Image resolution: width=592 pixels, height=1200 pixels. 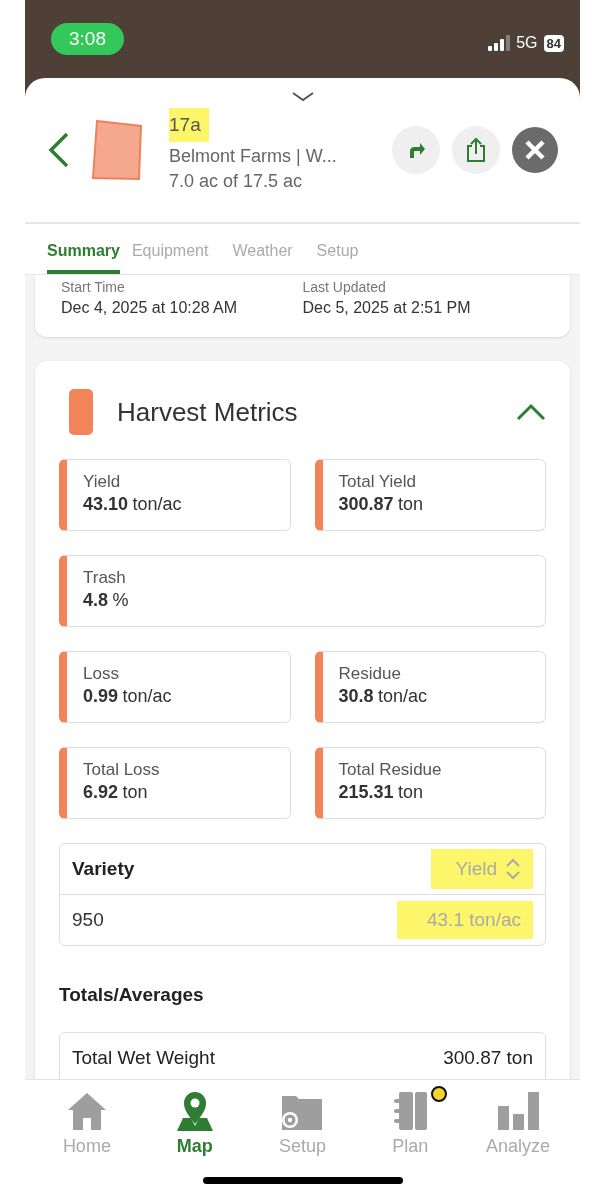 I want to click on metric-label: Total Residue, so click(x=390, y=770).